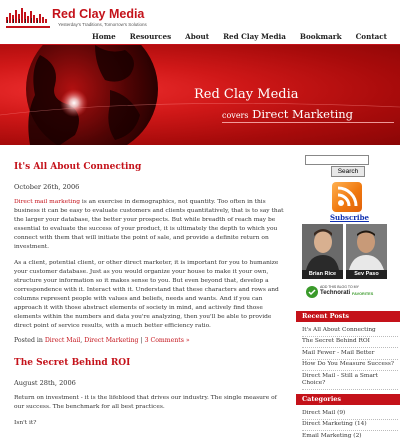 This screenshot has width=400, height=440. I want to click on category-link-direct-mail: Direct Mail, so click(62, 340).